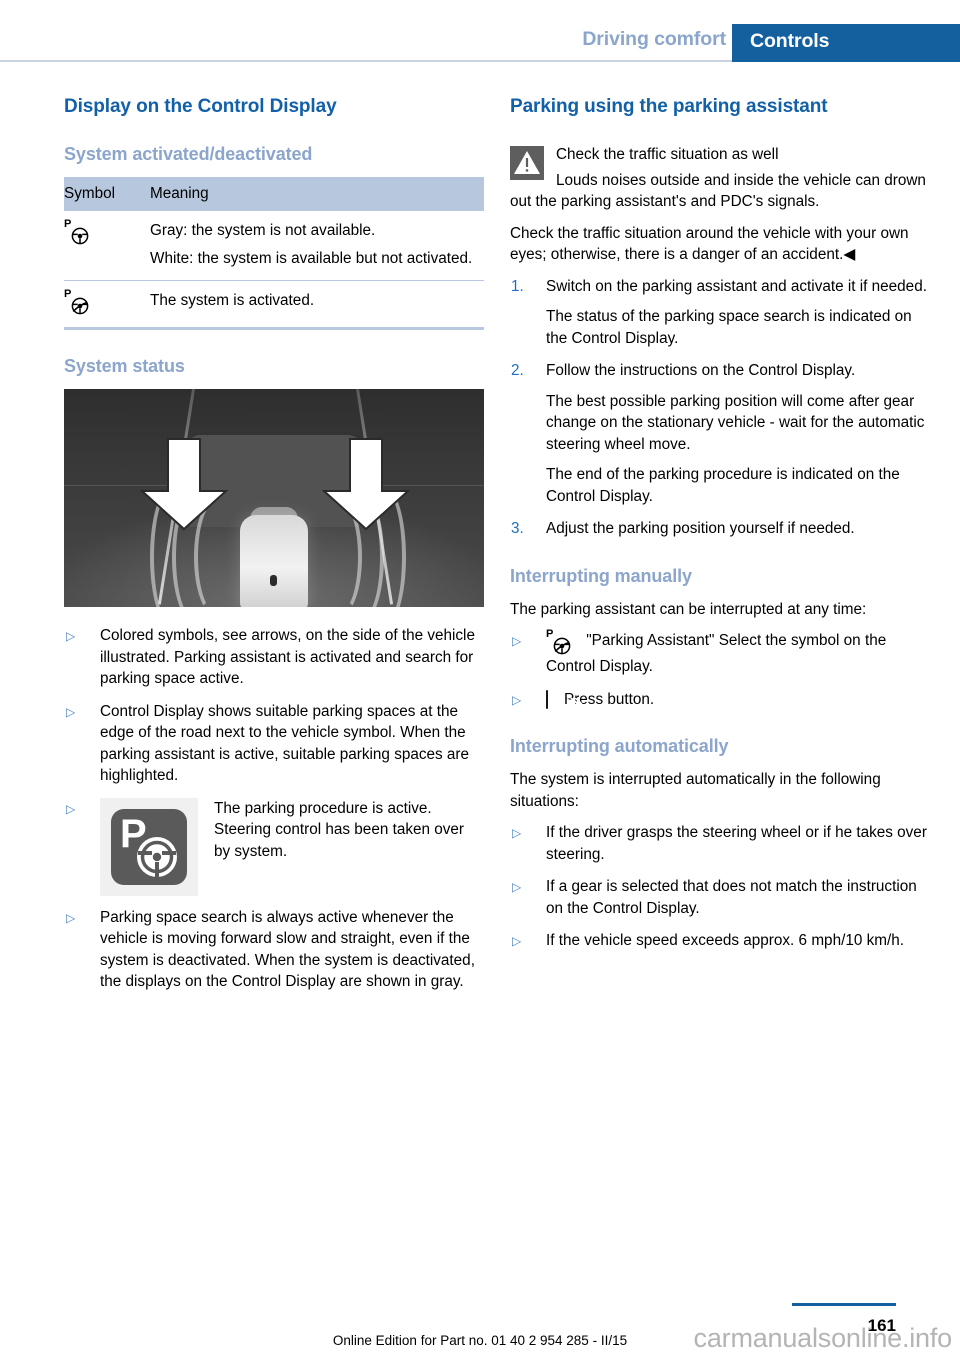 This screenshot has height=1362, width=960. Describe the element at coordinates (566, 708) in the screenshot. I see `pdc-button-icon: P` at that location.